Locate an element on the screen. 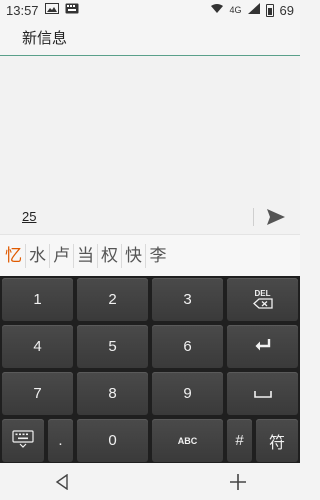 The width and height of the screenshot is (320, 500). network-type: 4G is located at coordinates (235, 10).